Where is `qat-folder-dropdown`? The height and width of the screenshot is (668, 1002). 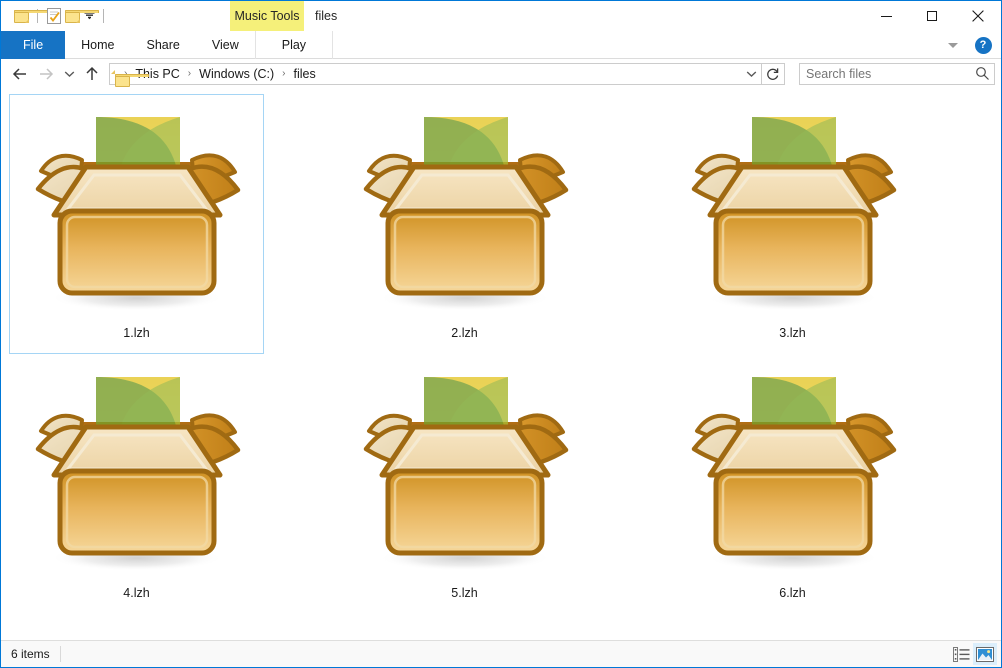 qat-folder-dropdown is located at coordinates (82, 16).